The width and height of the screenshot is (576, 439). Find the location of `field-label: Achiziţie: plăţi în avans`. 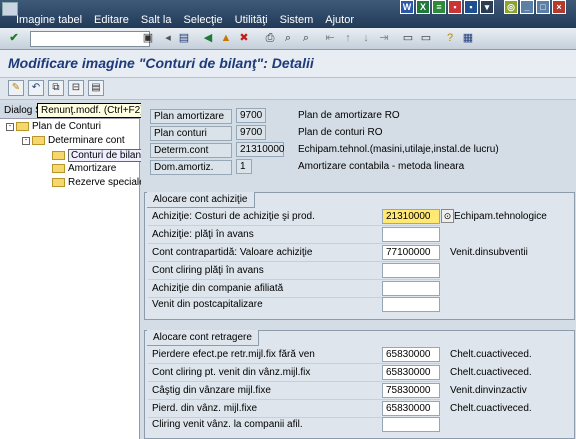

field-label: Achiziţie: plăţi în avans is located at coordinates (203, 234).